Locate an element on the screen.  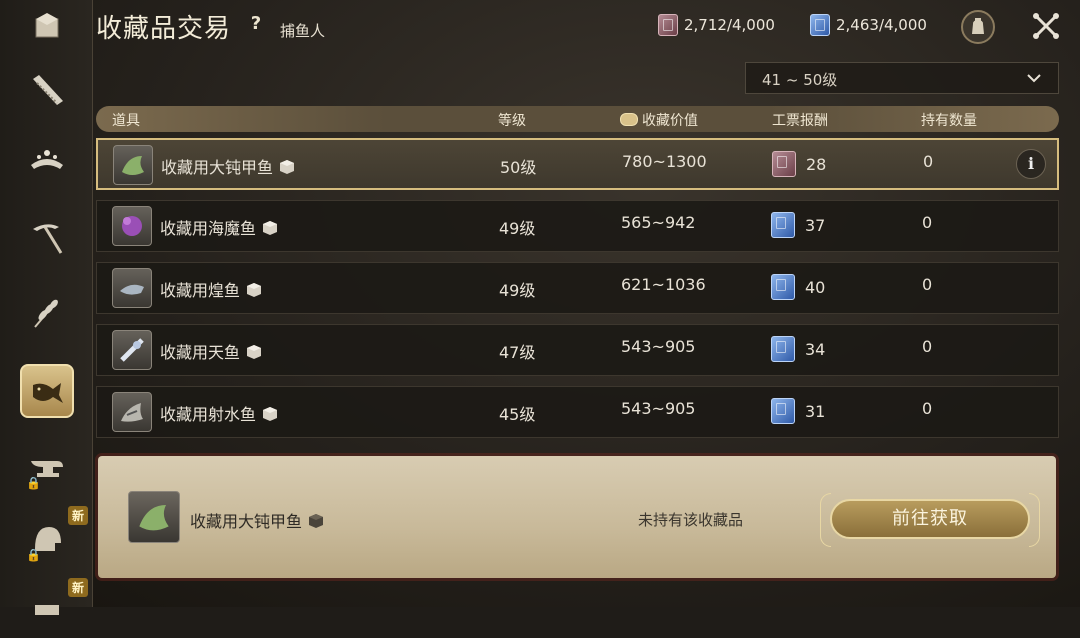
tiara-icon is located at coordinates (47, 159).